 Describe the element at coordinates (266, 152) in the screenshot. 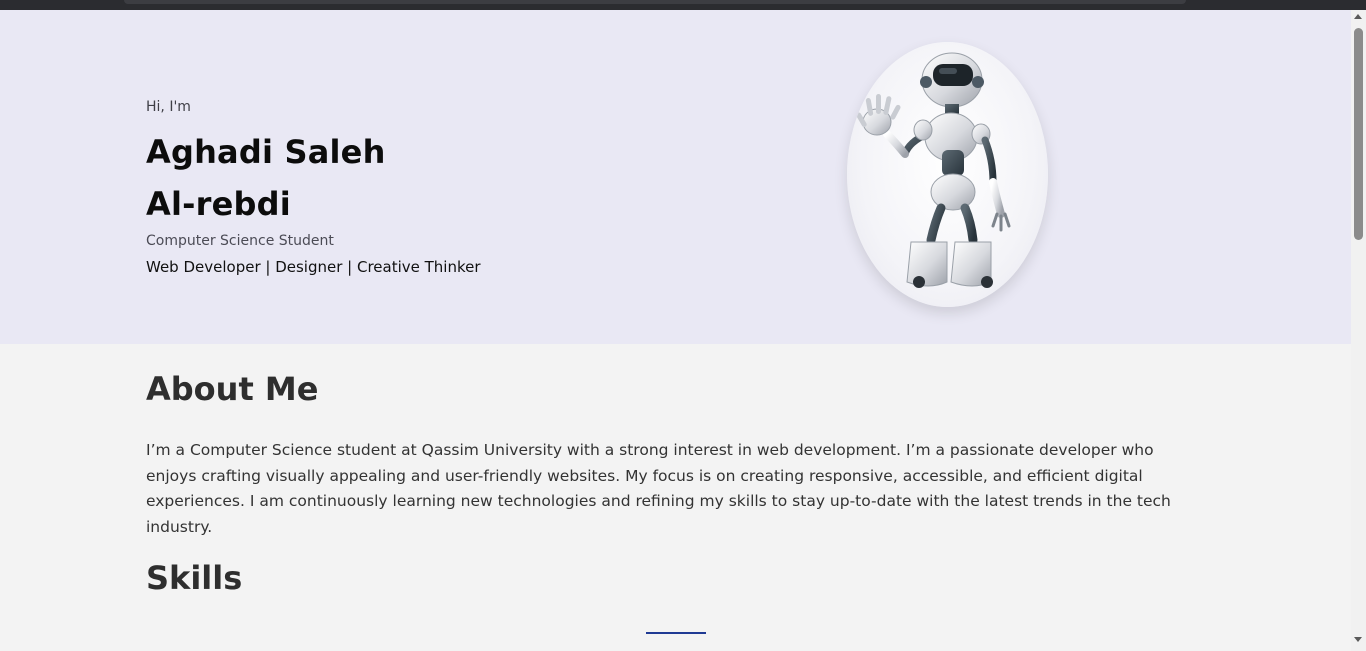

I see `hero-name-line-1: Aghadi Saleh` at that location.